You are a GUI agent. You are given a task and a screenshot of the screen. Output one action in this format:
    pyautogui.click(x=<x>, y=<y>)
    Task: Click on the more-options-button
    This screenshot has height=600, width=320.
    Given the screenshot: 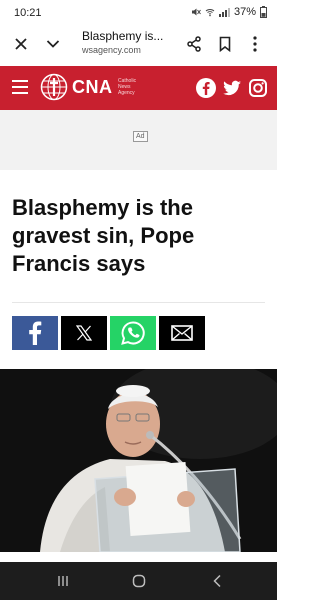 What is the action you would take?
    pyautogui.click(x=255, y=44)
    